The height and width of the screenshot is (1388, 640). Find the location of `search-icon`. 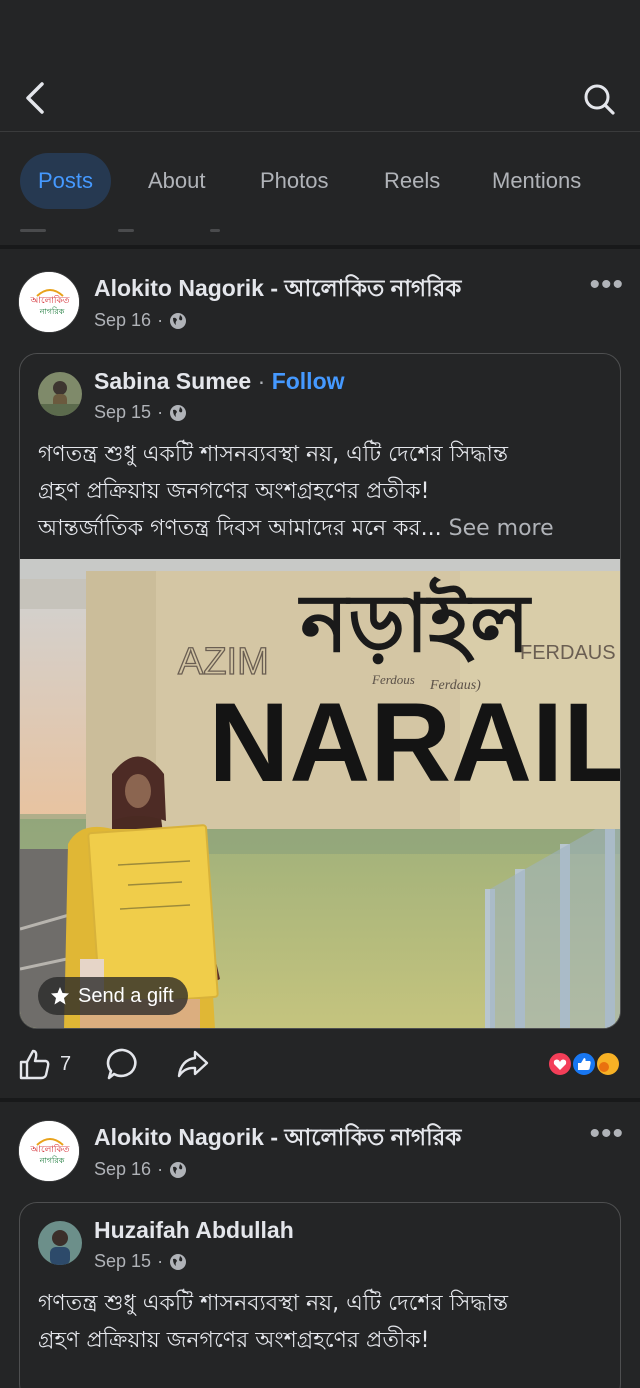

search-icon is located at coordinates (599, 99).